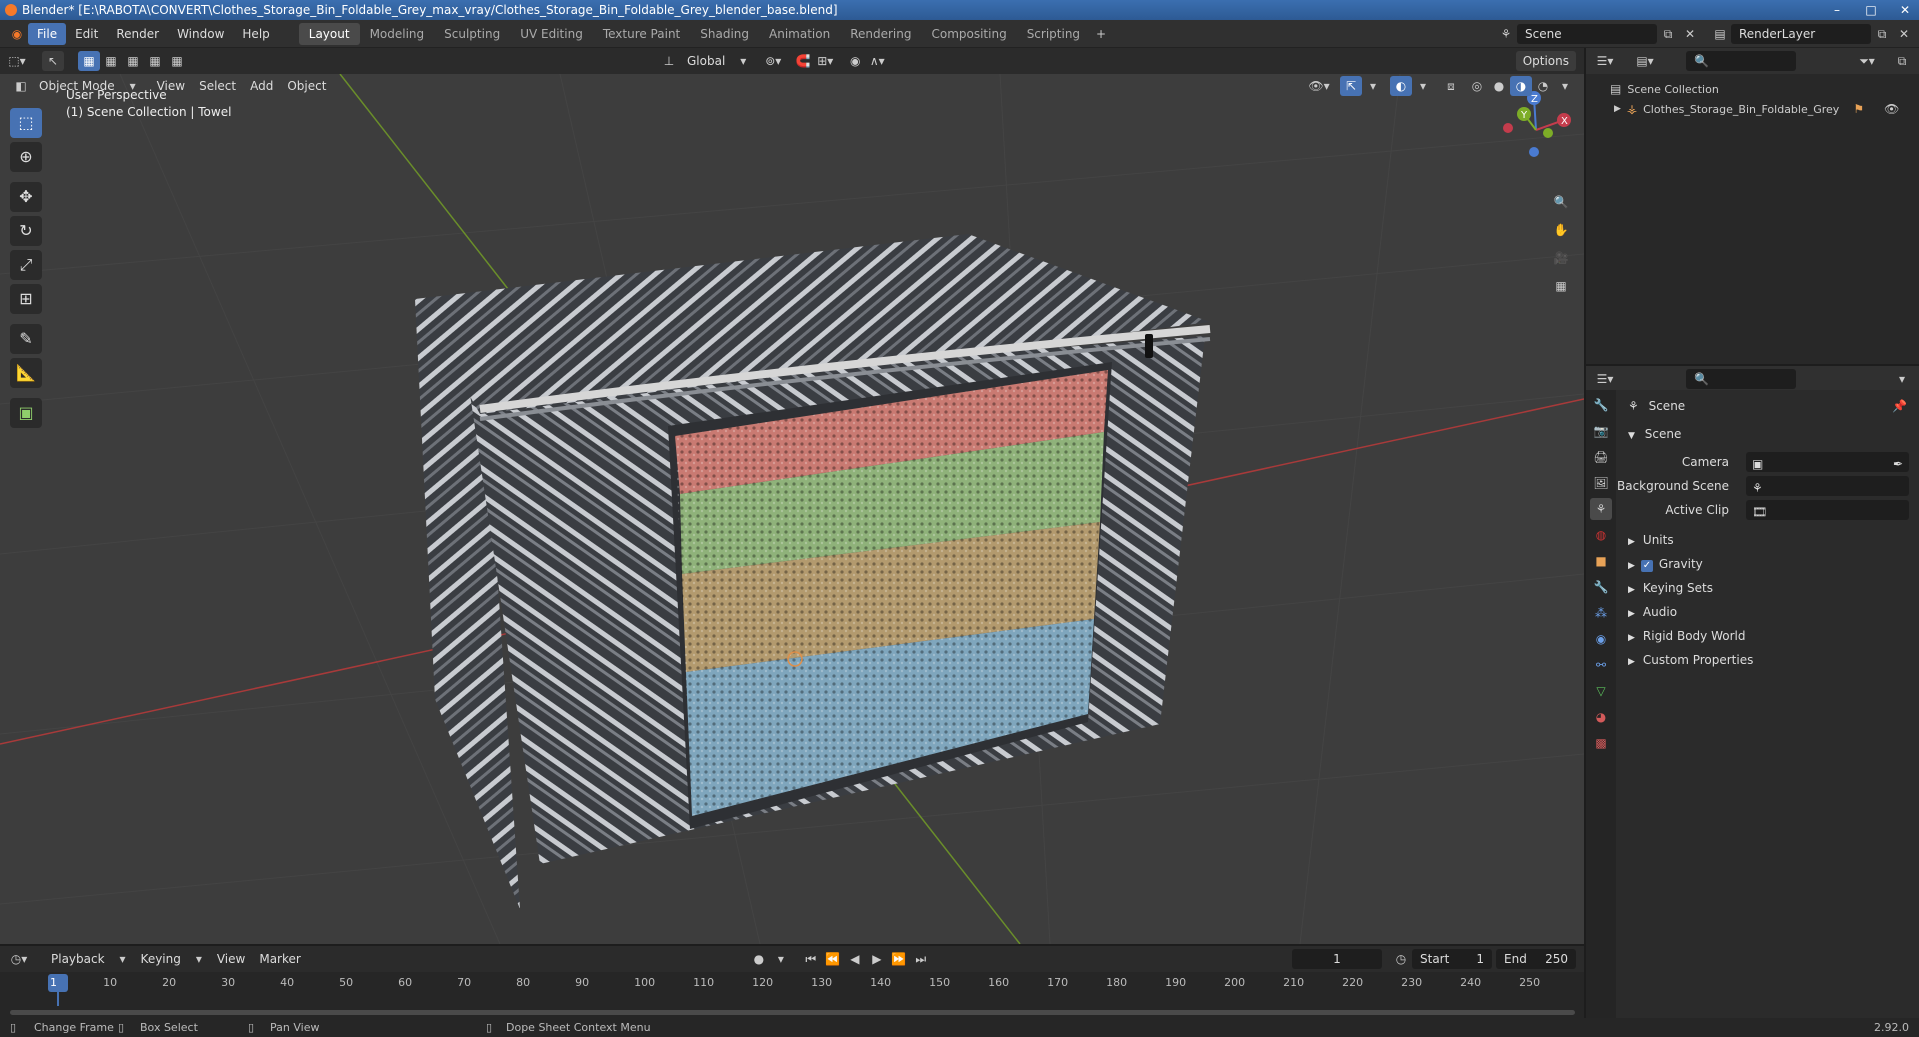 This screenshot has height=1037, width=1919. What do you see at coordinates (17, 34) in the screenshot?
I see `blender-menu-icon: ◉` at bounding box center [17, 34].